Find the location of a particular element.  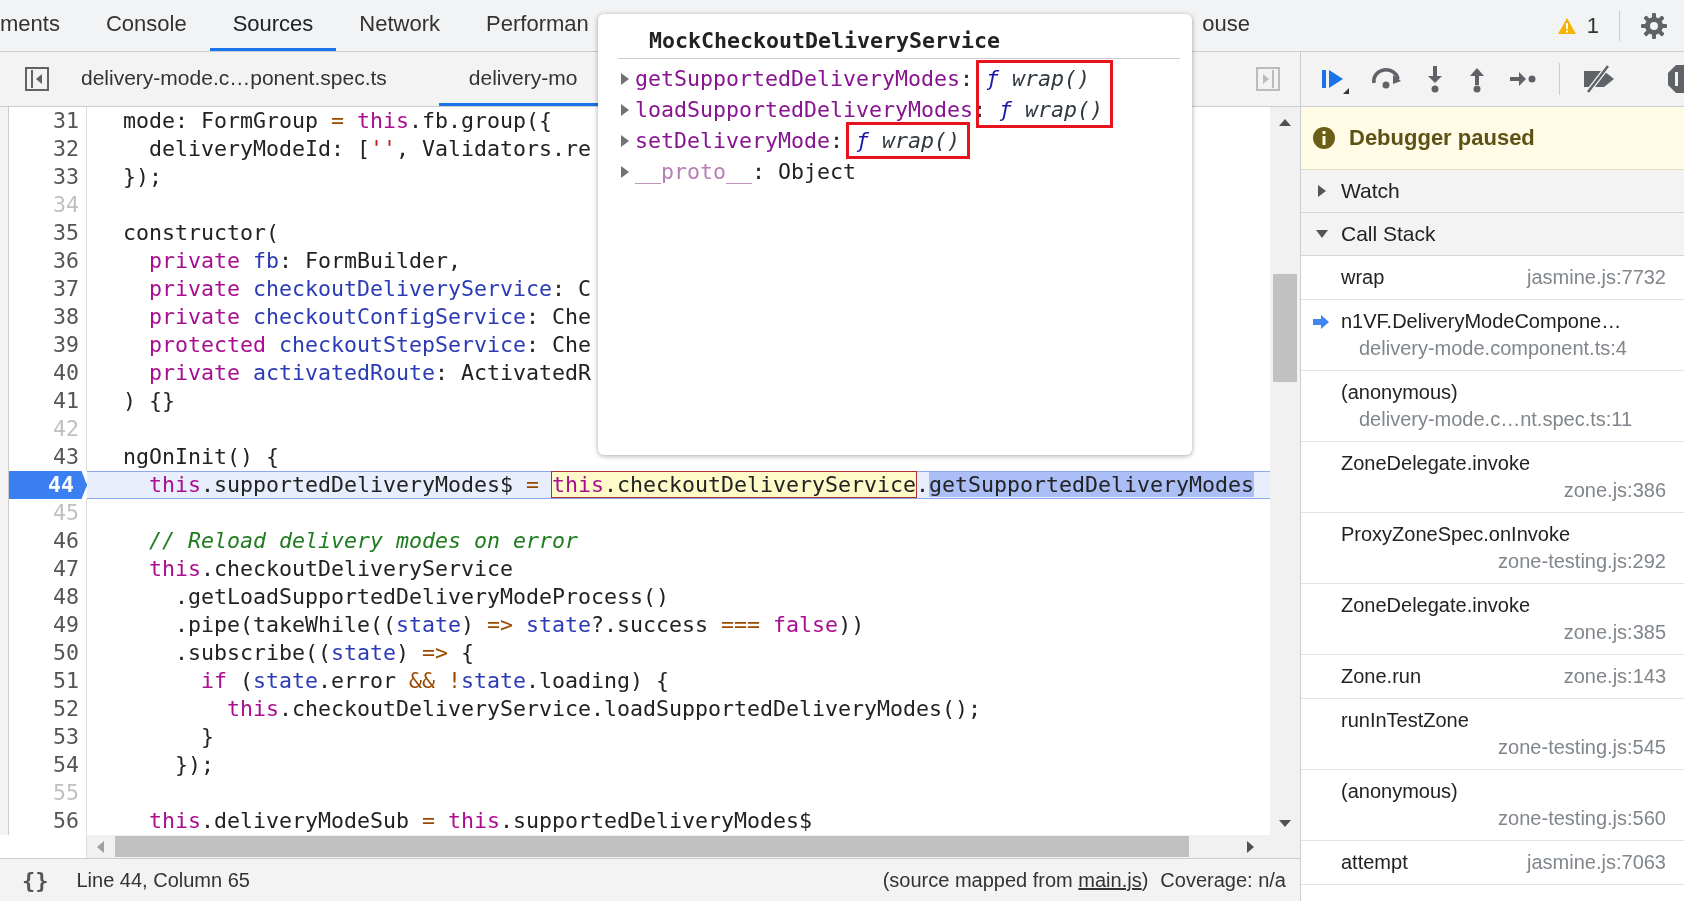

code-line: constructor( is located at coordinates (201, 232).